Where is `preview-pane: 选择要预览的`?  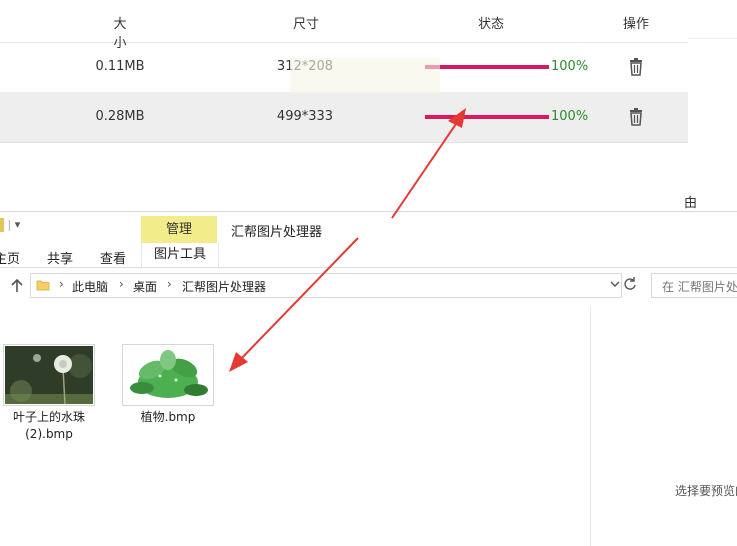 preview-pane: 选择要预览的 is located at coordinates (663, 426).